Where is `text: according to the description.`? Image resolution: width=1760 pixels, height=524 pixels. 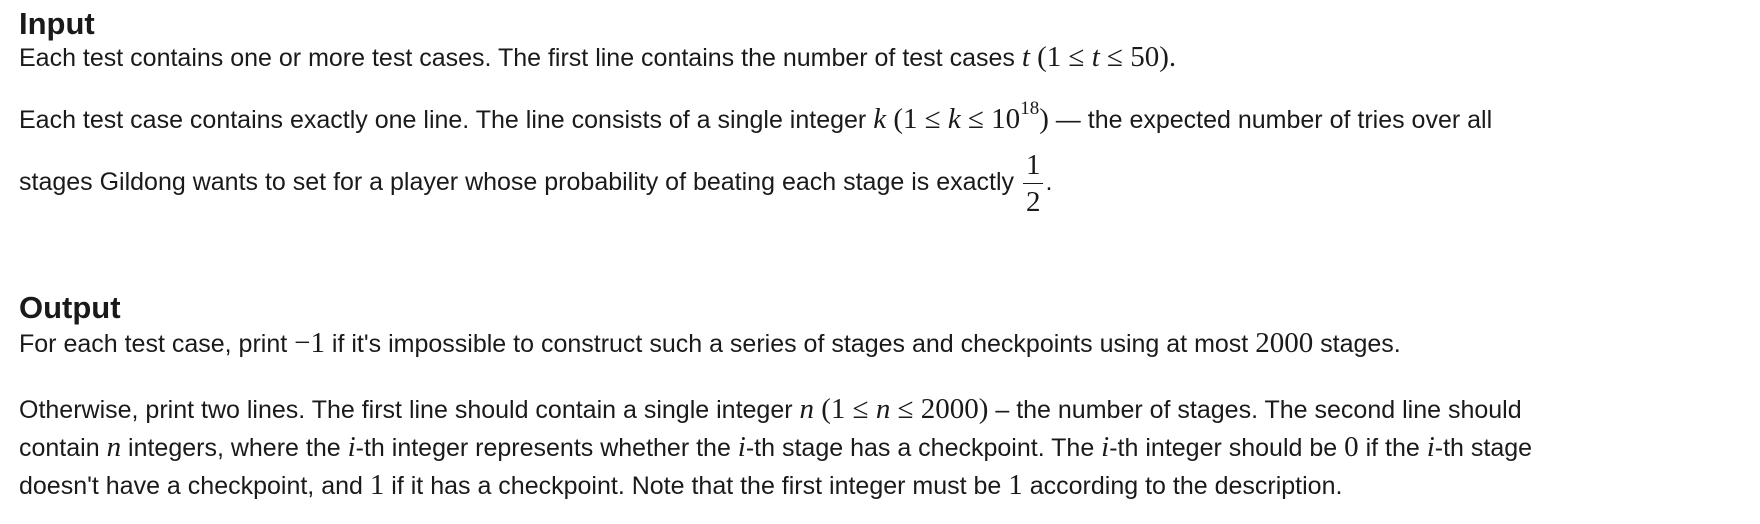
text: according to the description. is located at coordinates (1182, 486).